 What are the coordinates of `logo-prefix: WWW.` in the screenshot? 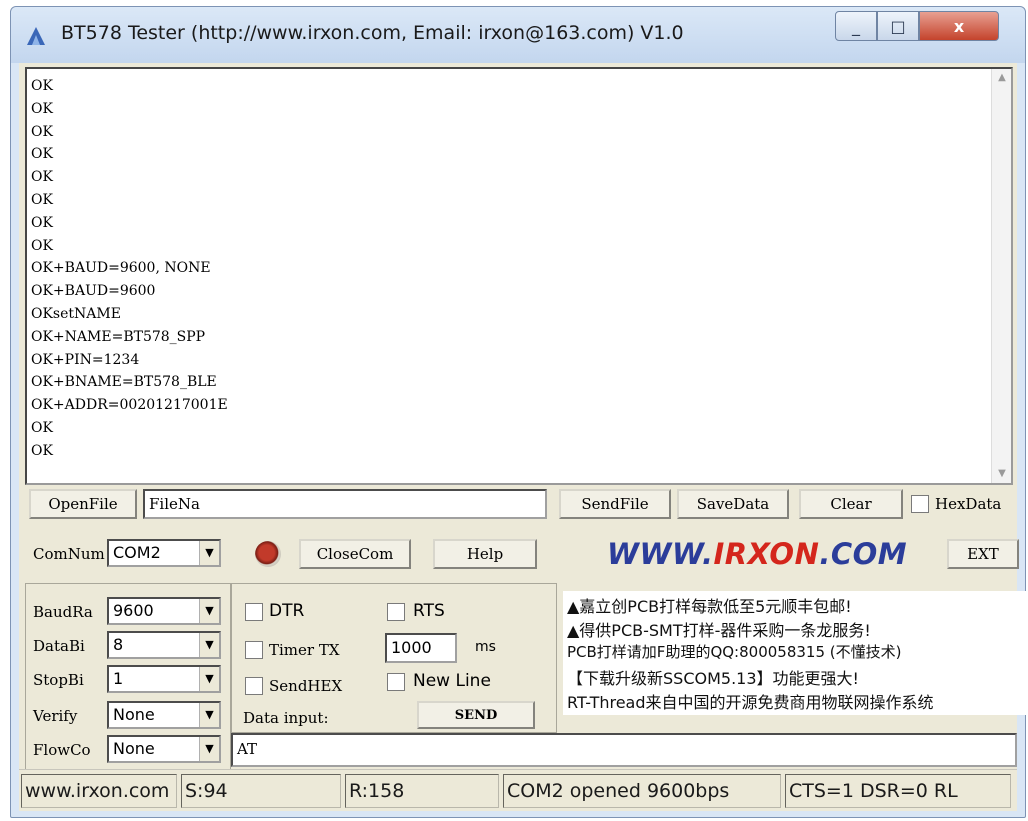 It's located at (660, 554).